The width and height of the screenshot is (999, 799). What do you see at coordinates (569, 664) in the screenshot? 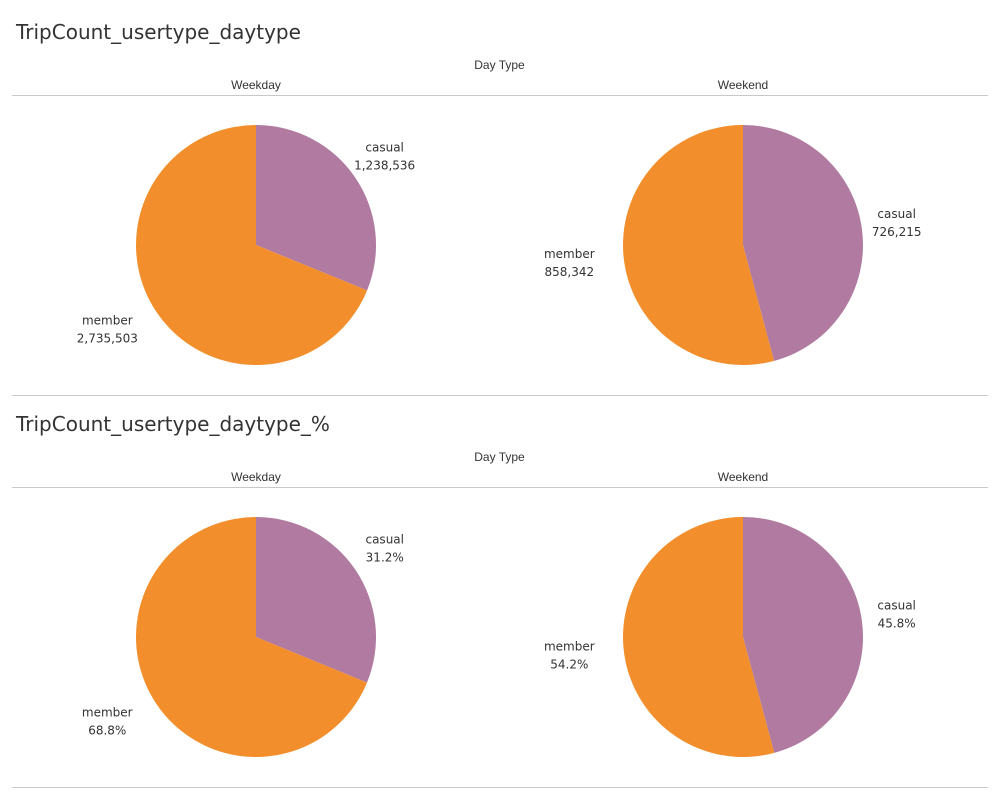
I see `slice-value-label-member: 54.2%` at bounding box center [569, 664].